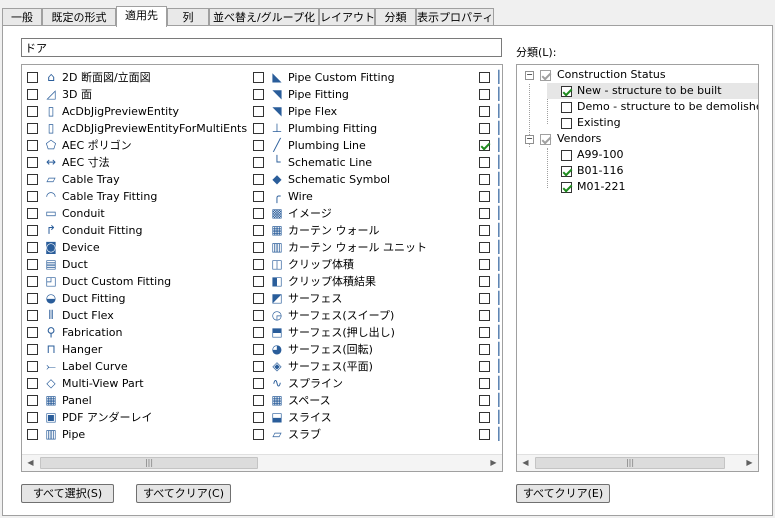 The width and height of the screenshot is (775, 518). Describe the element at coordinates (641, 75) in the screenshot. I see `tree-group-construction-status: − Construction Status` at that location.